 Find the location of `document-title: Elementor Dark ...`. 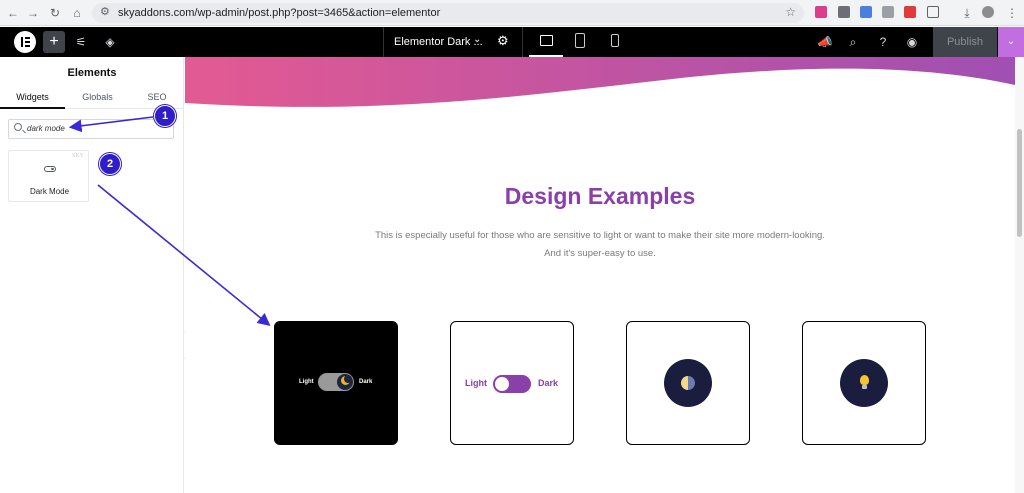

document-title: Elementor Dark ... is located at coordinates (438, 42).